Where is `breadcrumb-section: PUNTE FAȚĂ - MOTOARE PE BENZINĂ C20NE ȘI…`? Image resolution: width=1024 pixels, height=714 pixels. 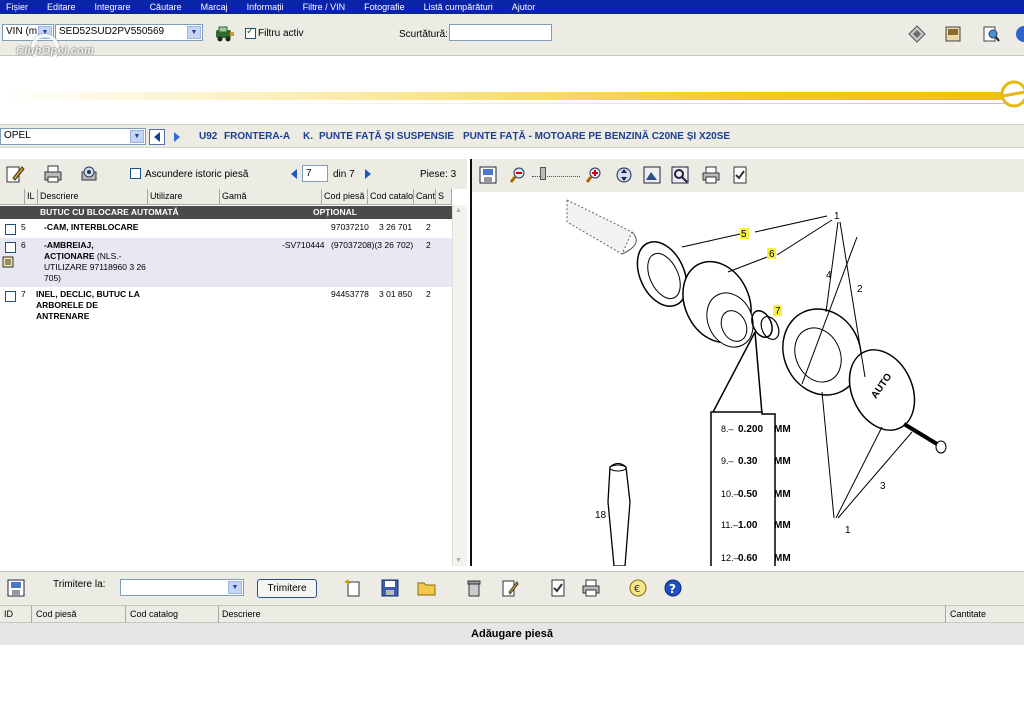
breadcrumb-section: PUNTE FAȚĂ - MOTOARE PE BENZINĂ C20NE ȘI… is located at coordinates (596, 136).